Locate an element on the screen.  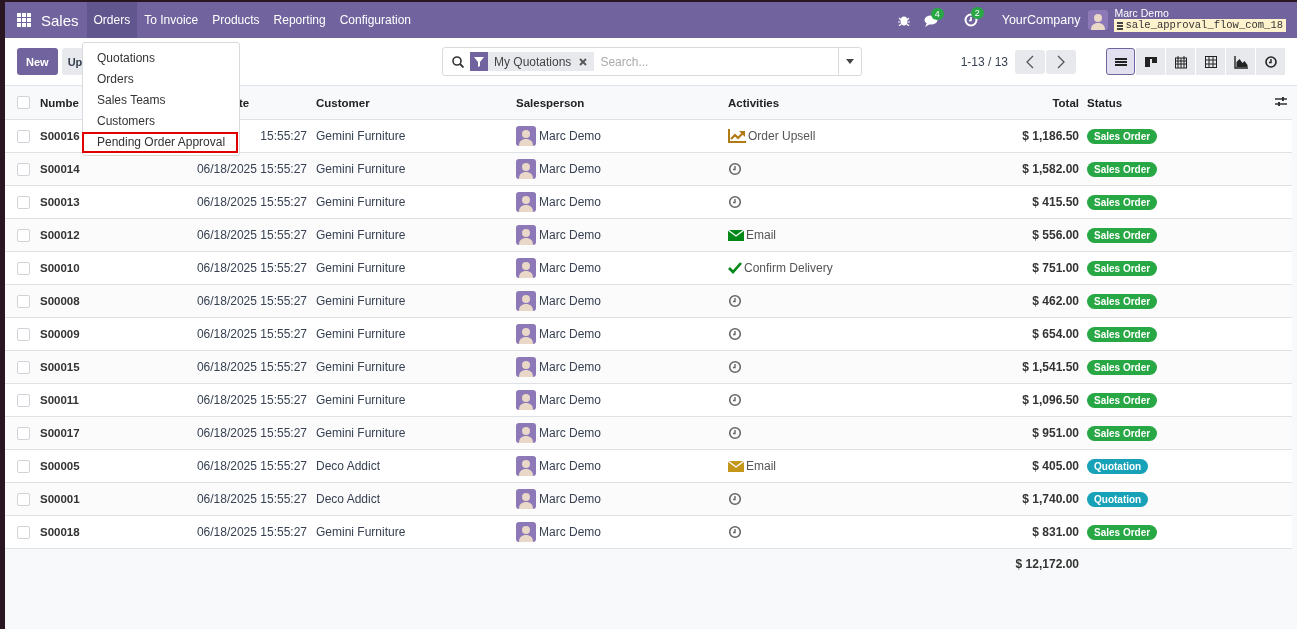
apps-menu-icon is located at coordinates (24, 20).